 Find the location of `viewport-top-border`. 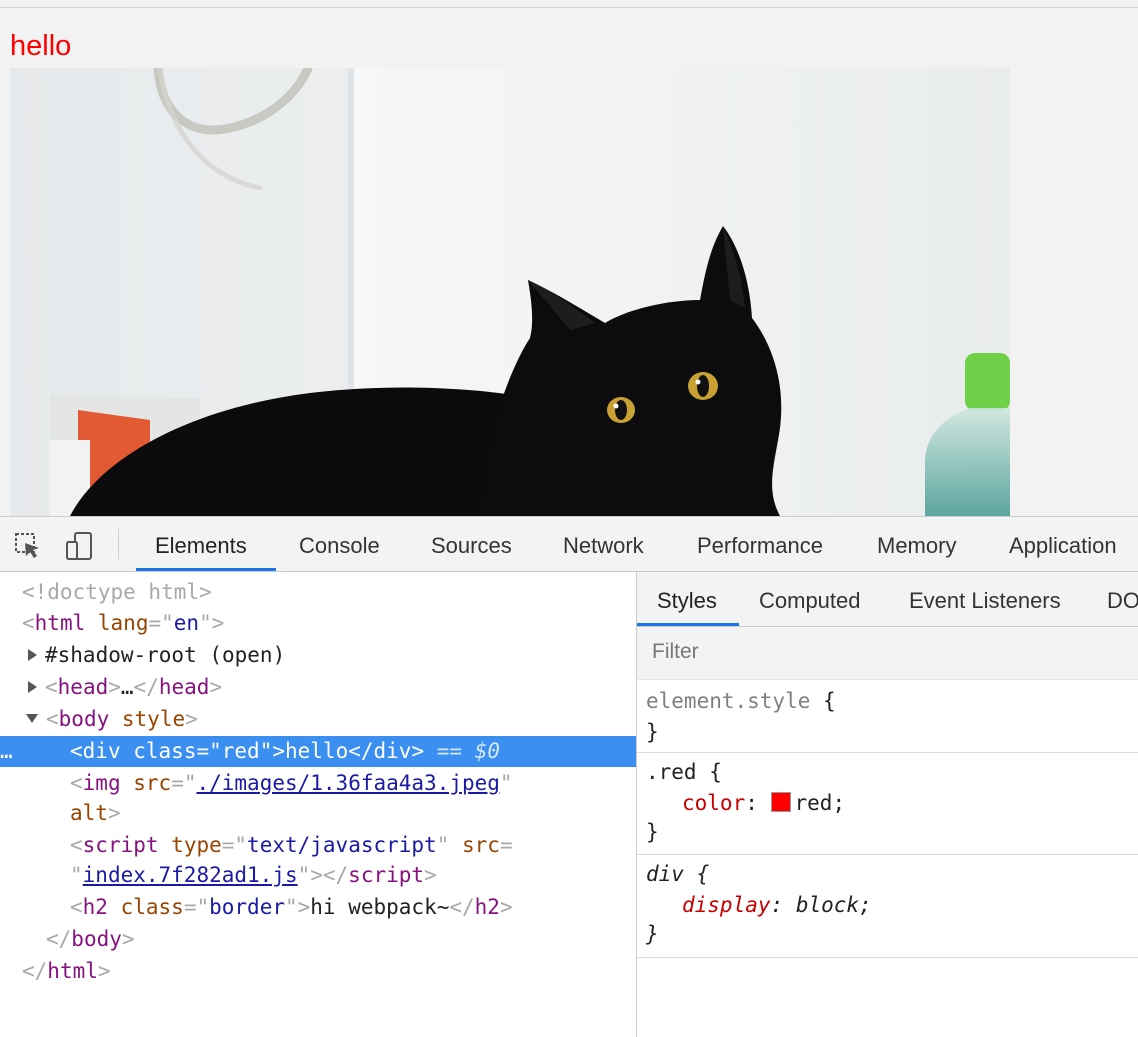

viewport-top-border is located at coordinates (569, 7).